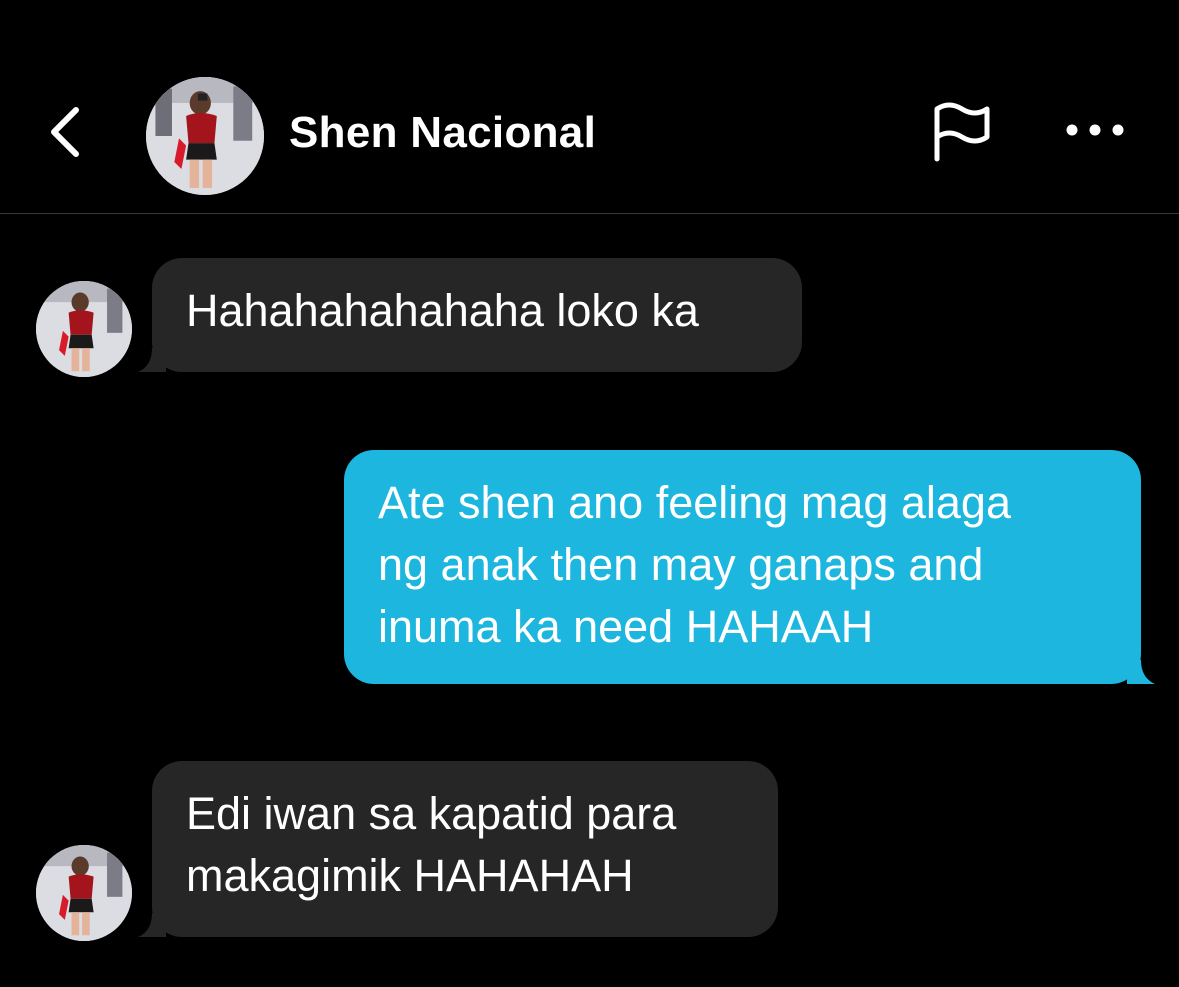 The image size is (1179, 987). What do you see at coordinates (681, 564) in the screenshot?
I see `message-line: ng anak then may ganaps and` at bounding box center [681, 564].